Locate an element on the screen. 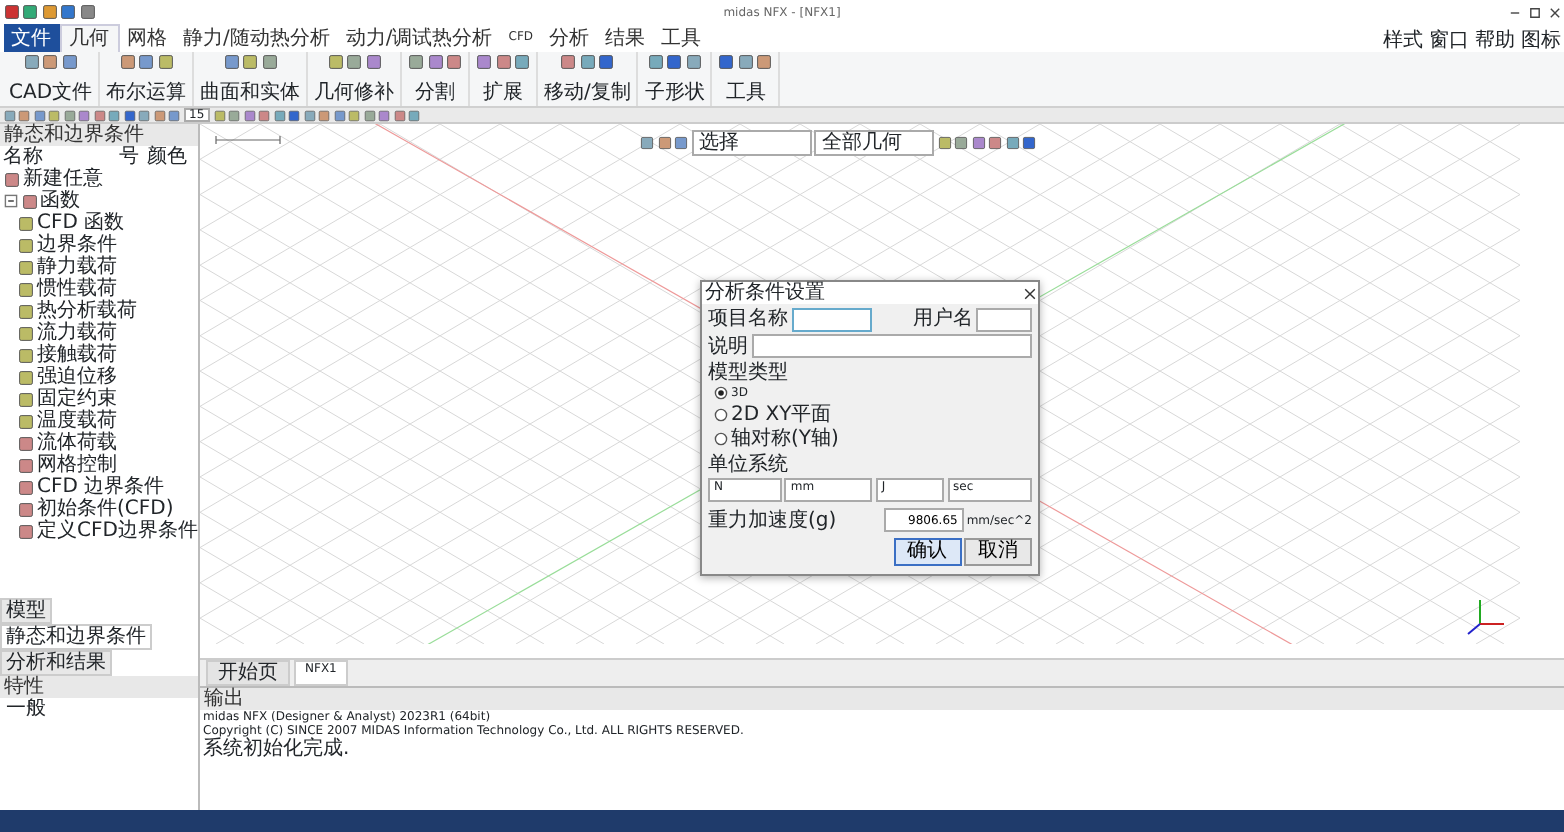 The image size is (1564, 832). option-label: 2D XY平面 is located at coordinates (781, 414).